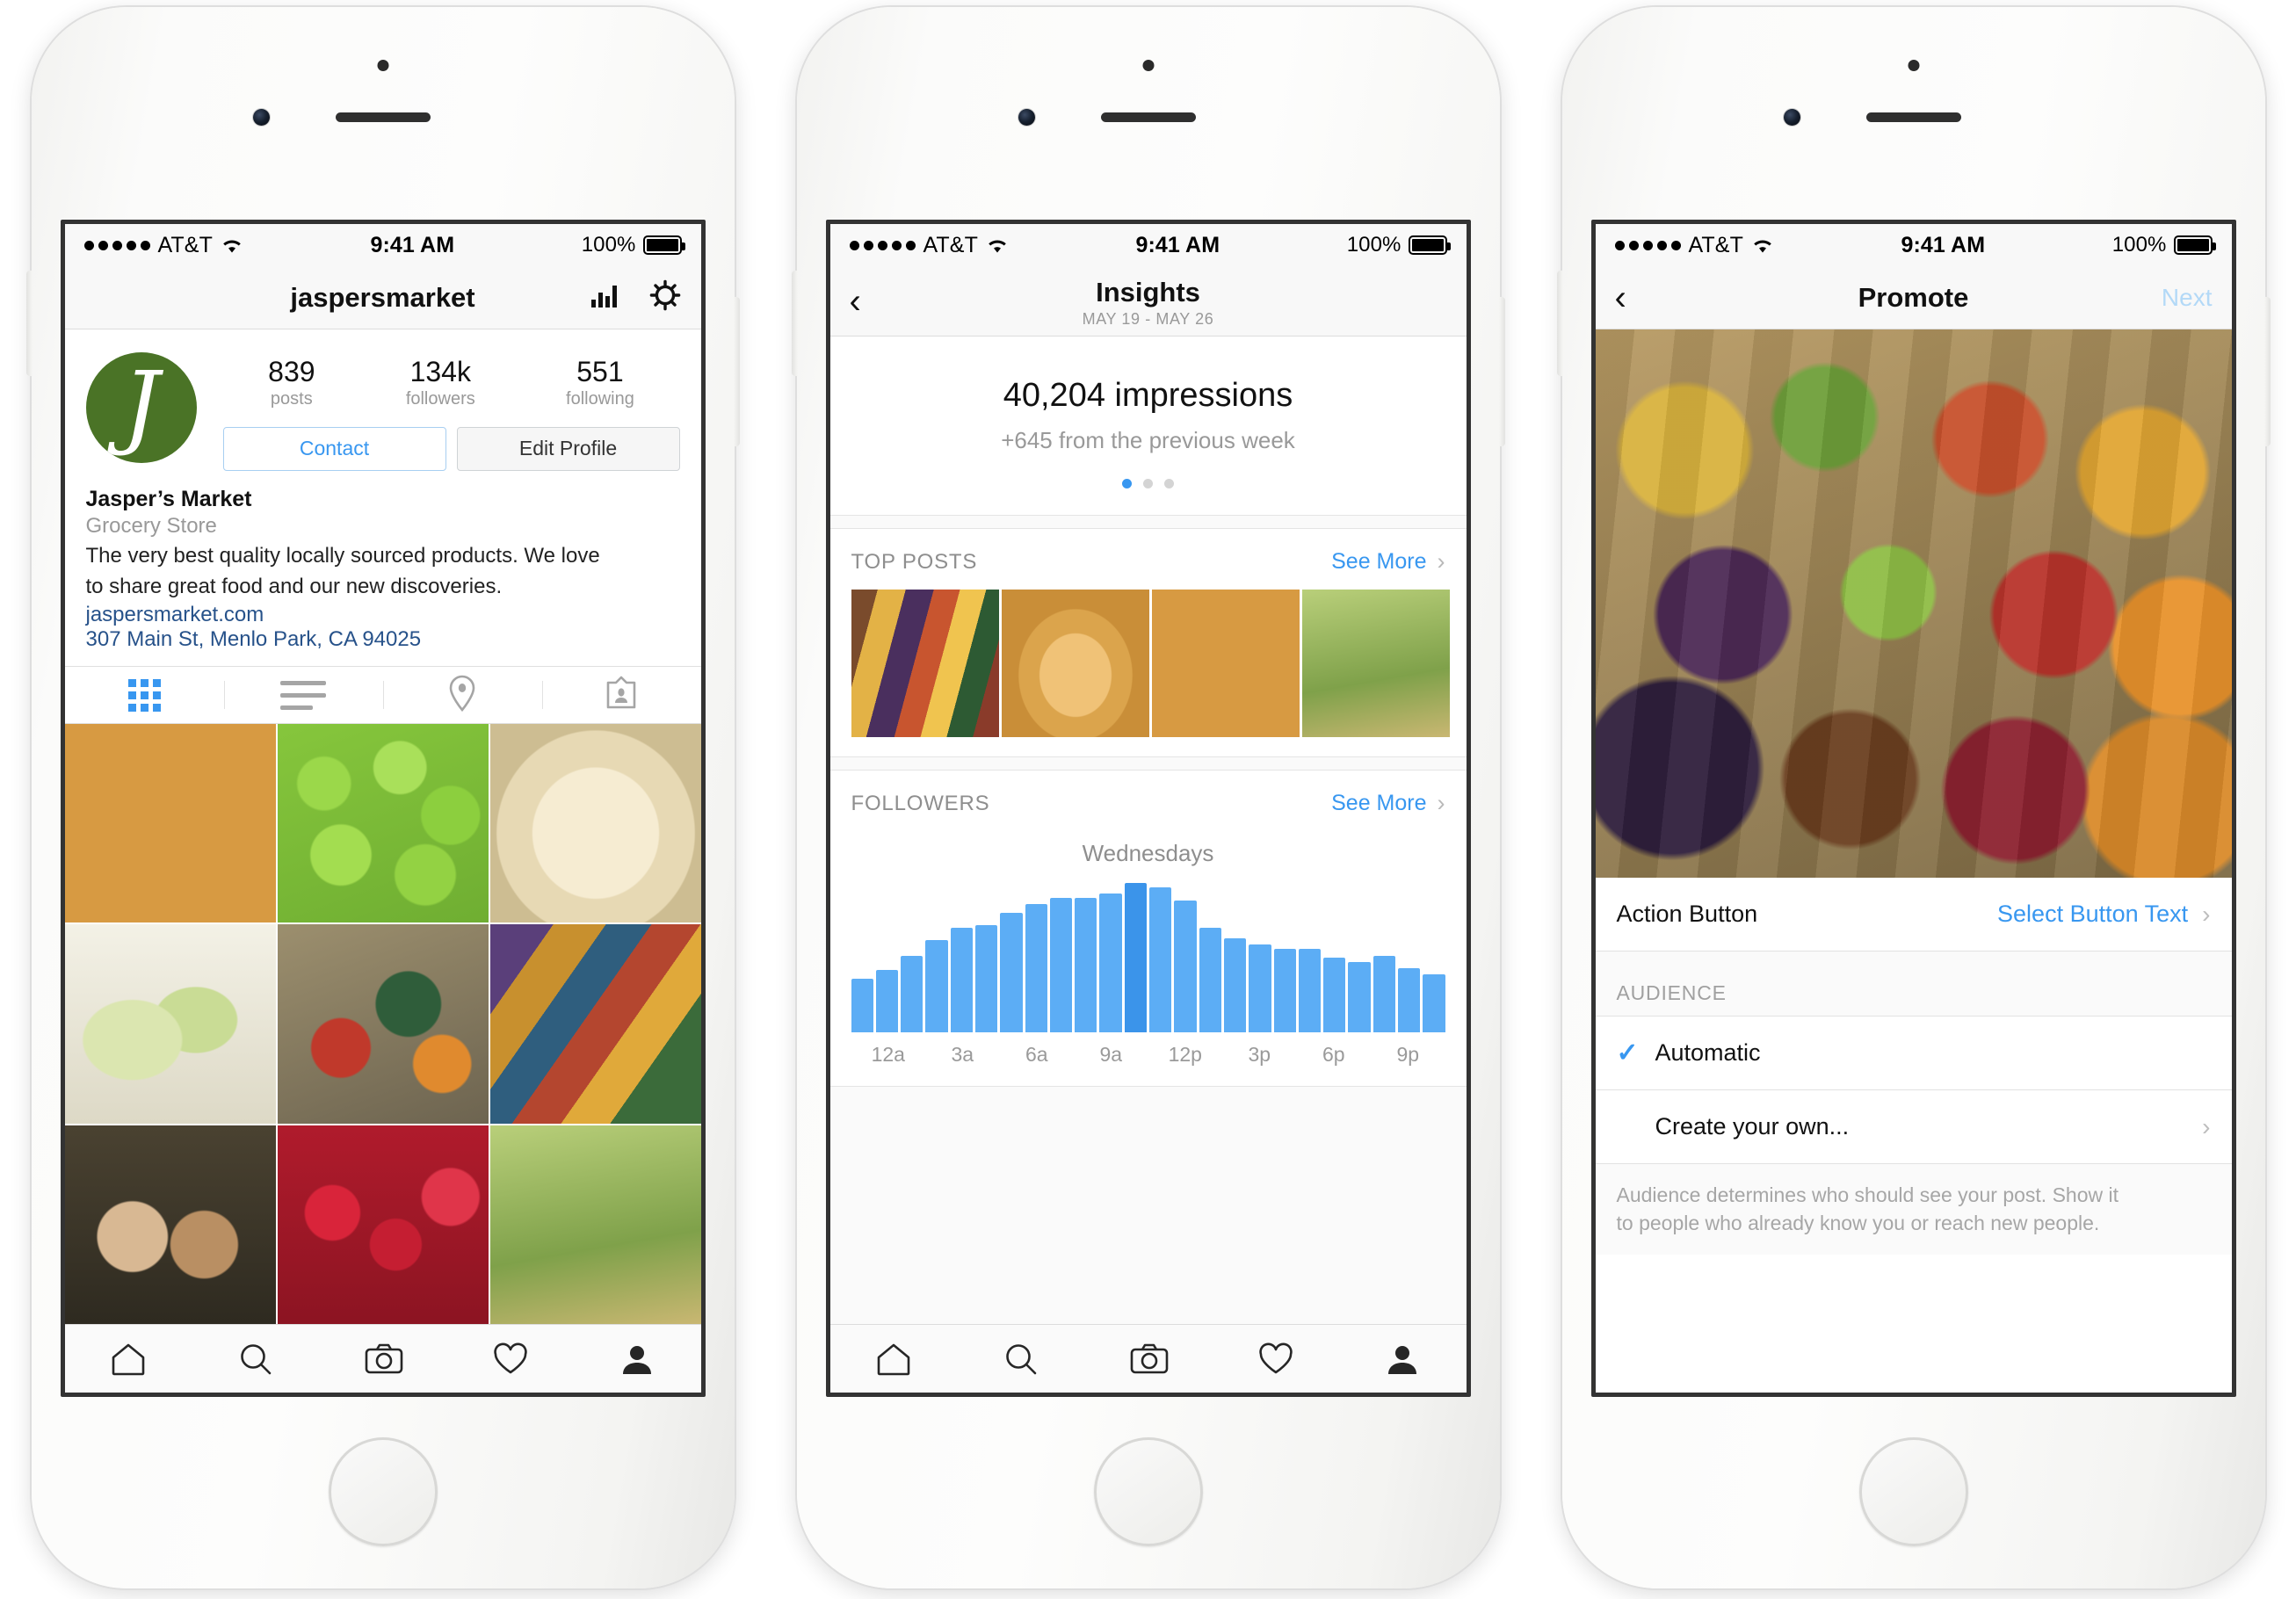 This screenshot has height=1599, width=2296. Describe the element at coordinates (1388, 803) in the screenshot. I see `followers-see-more: See More ›` at that location.